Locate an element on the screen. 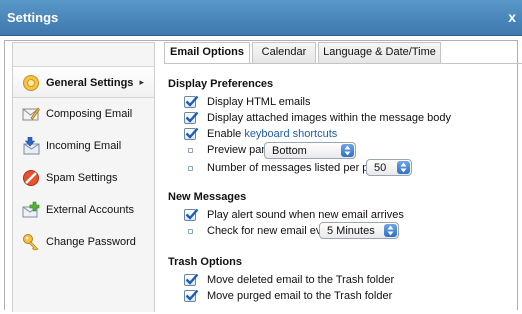 The height and width of the screenshot is (314, 522). display-html-checkbox is located at coordinates (191, 101).